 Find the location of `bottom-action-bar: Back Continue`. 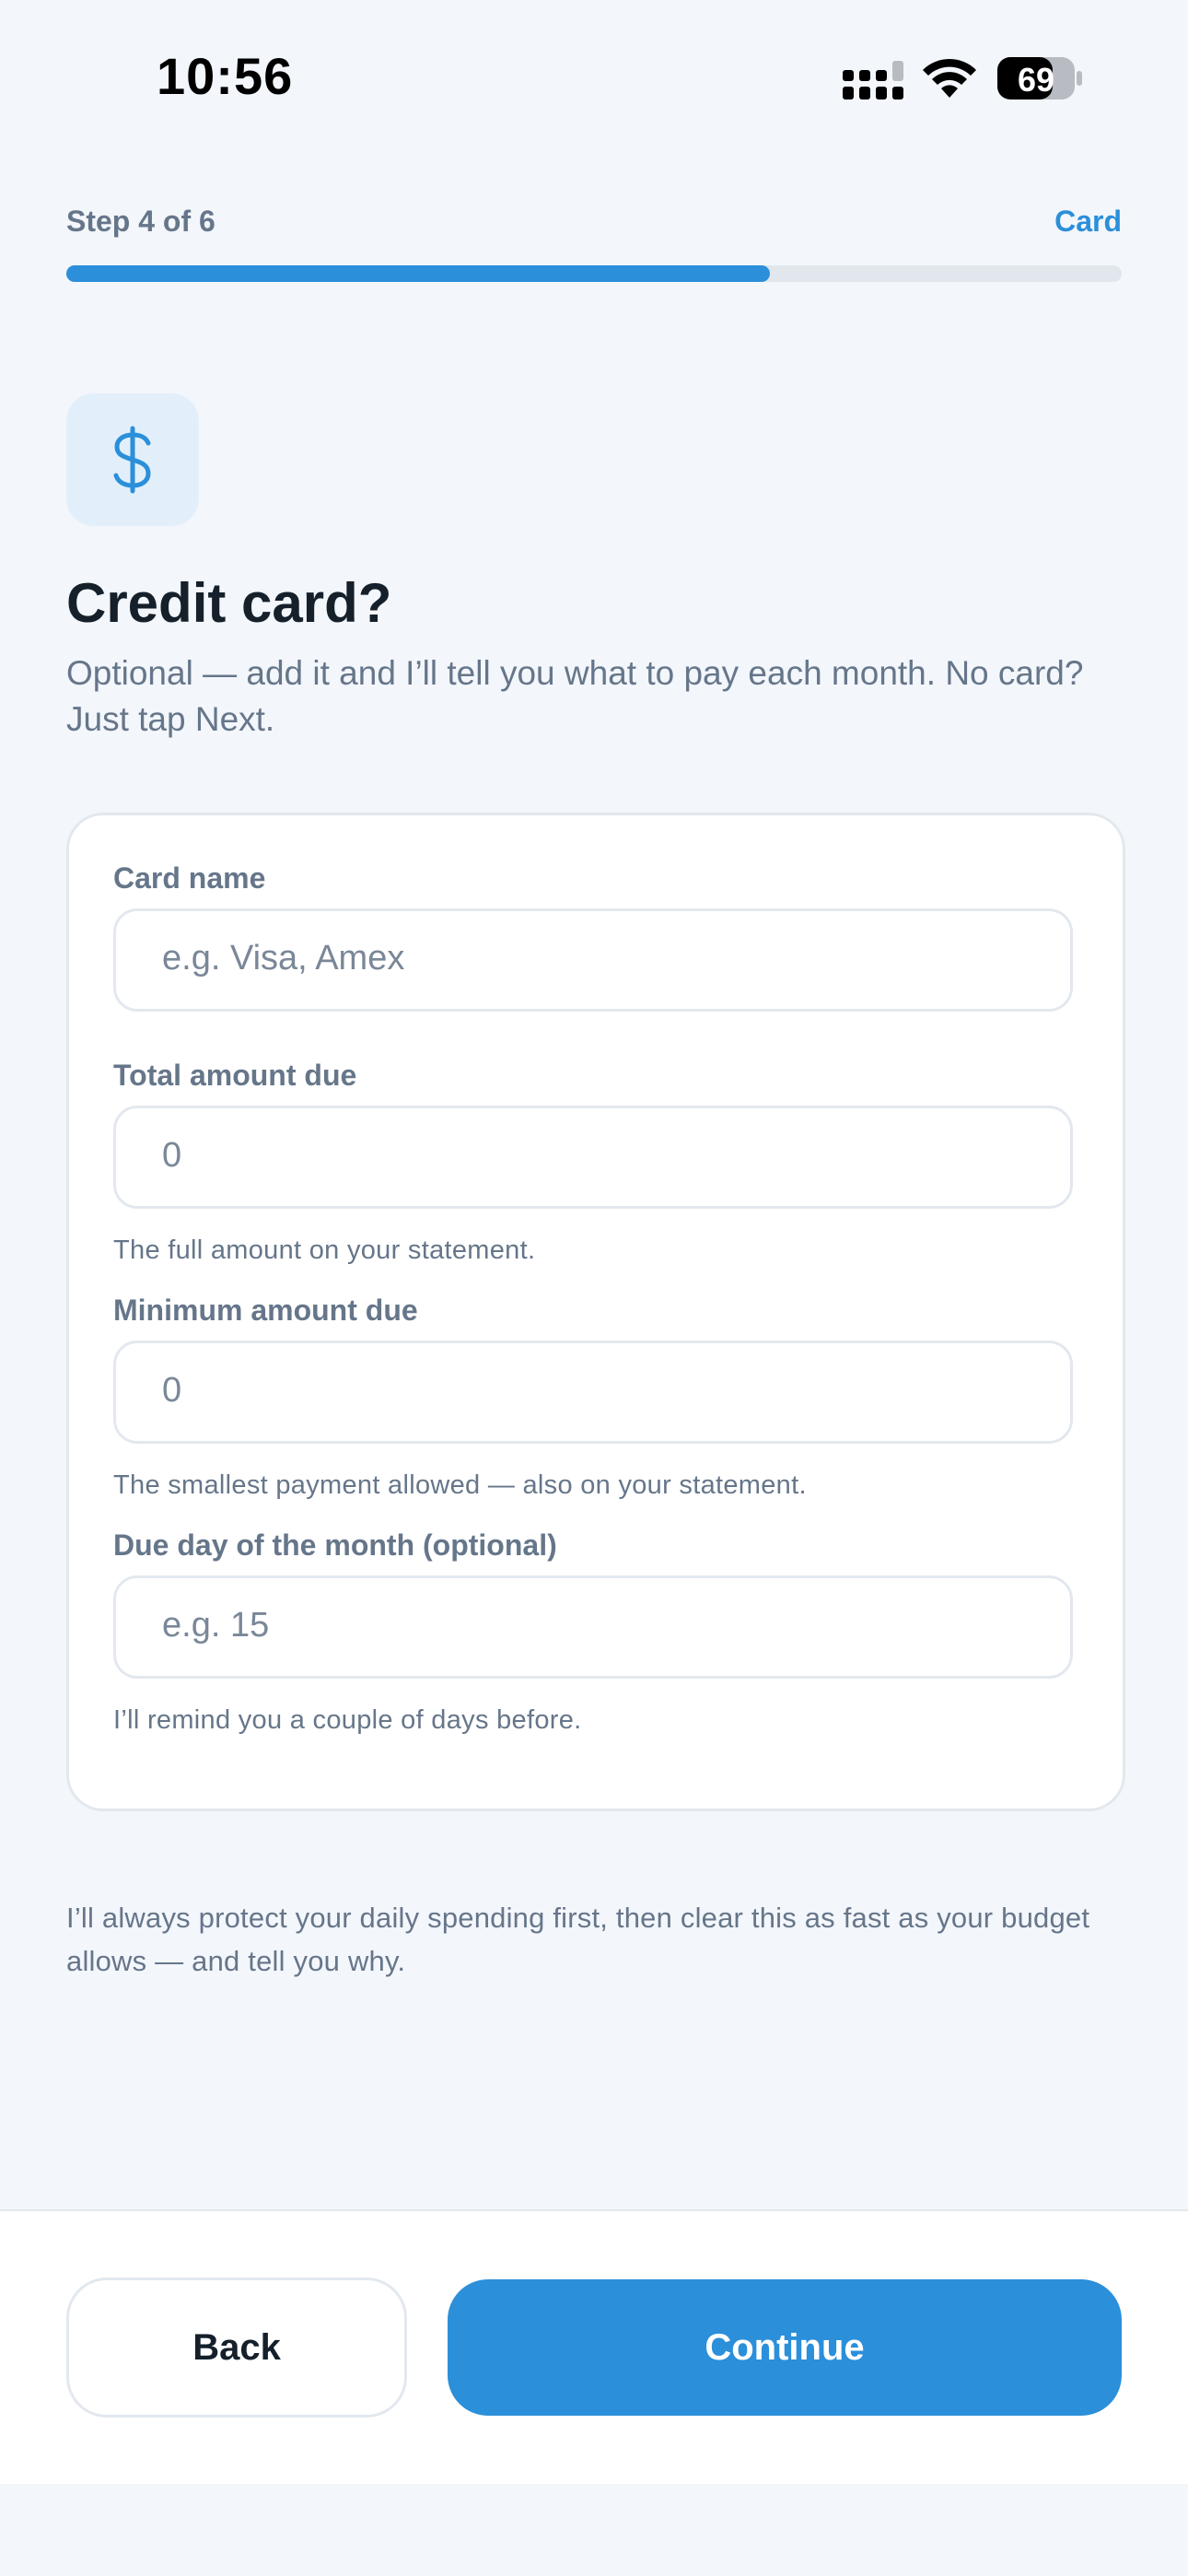

bottom-action-bar: Back Continue is located at coordinates (594, 2346).